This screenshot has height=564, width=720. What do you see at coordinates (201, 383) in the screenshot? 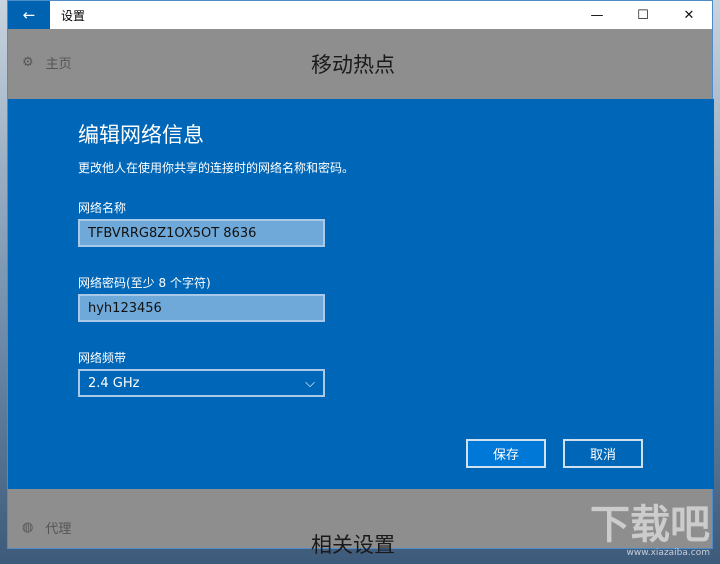
I see `network-band-select: 2.4 GHz ⌵` at bounding box center [201, 383].